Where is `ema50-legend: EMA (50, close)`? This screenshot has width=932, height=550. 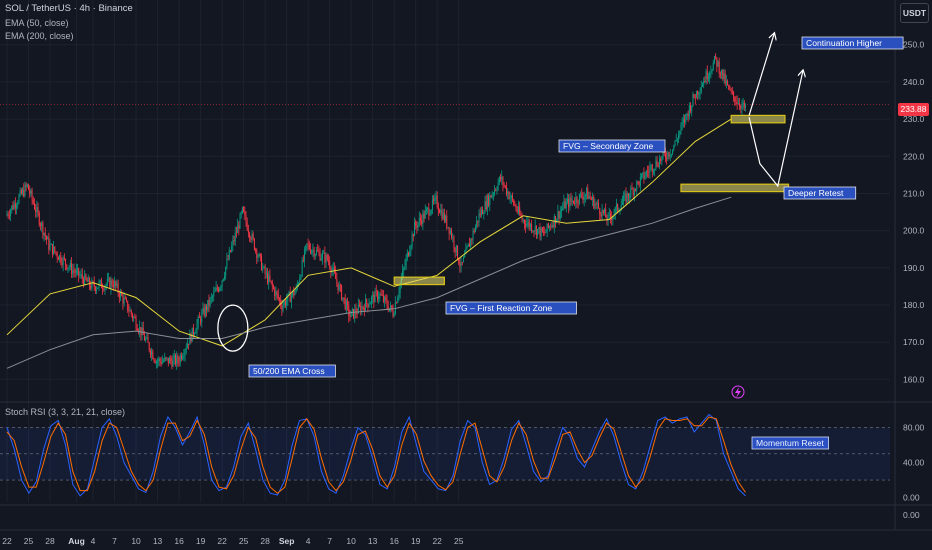
ema50-legend: EMA (50, close) is located at coordinates (37, 23).